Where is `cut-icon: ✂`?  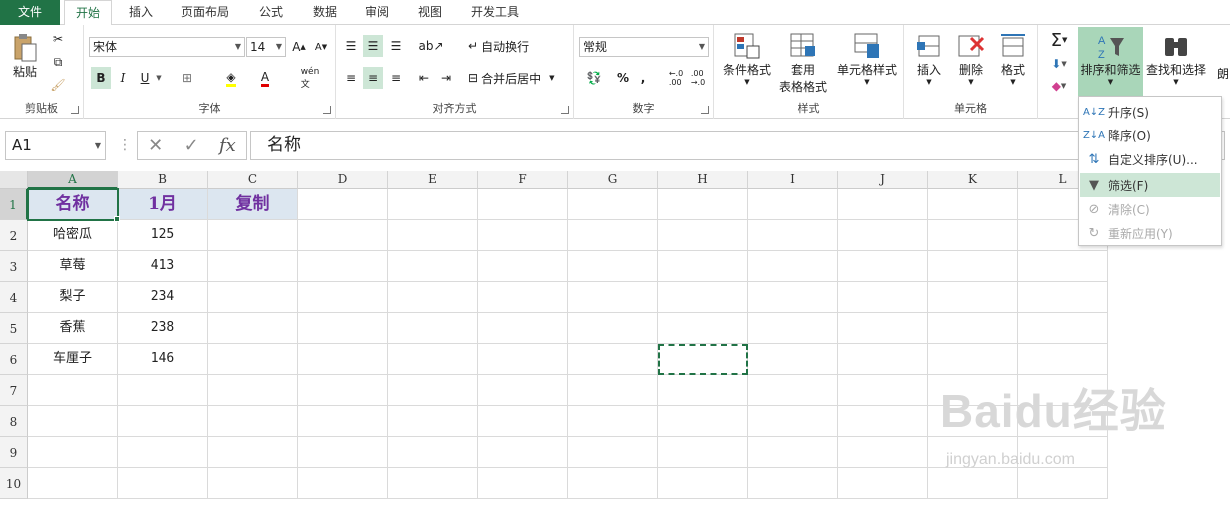 cut-icon: ✂ is located at coordinates (58, 39).